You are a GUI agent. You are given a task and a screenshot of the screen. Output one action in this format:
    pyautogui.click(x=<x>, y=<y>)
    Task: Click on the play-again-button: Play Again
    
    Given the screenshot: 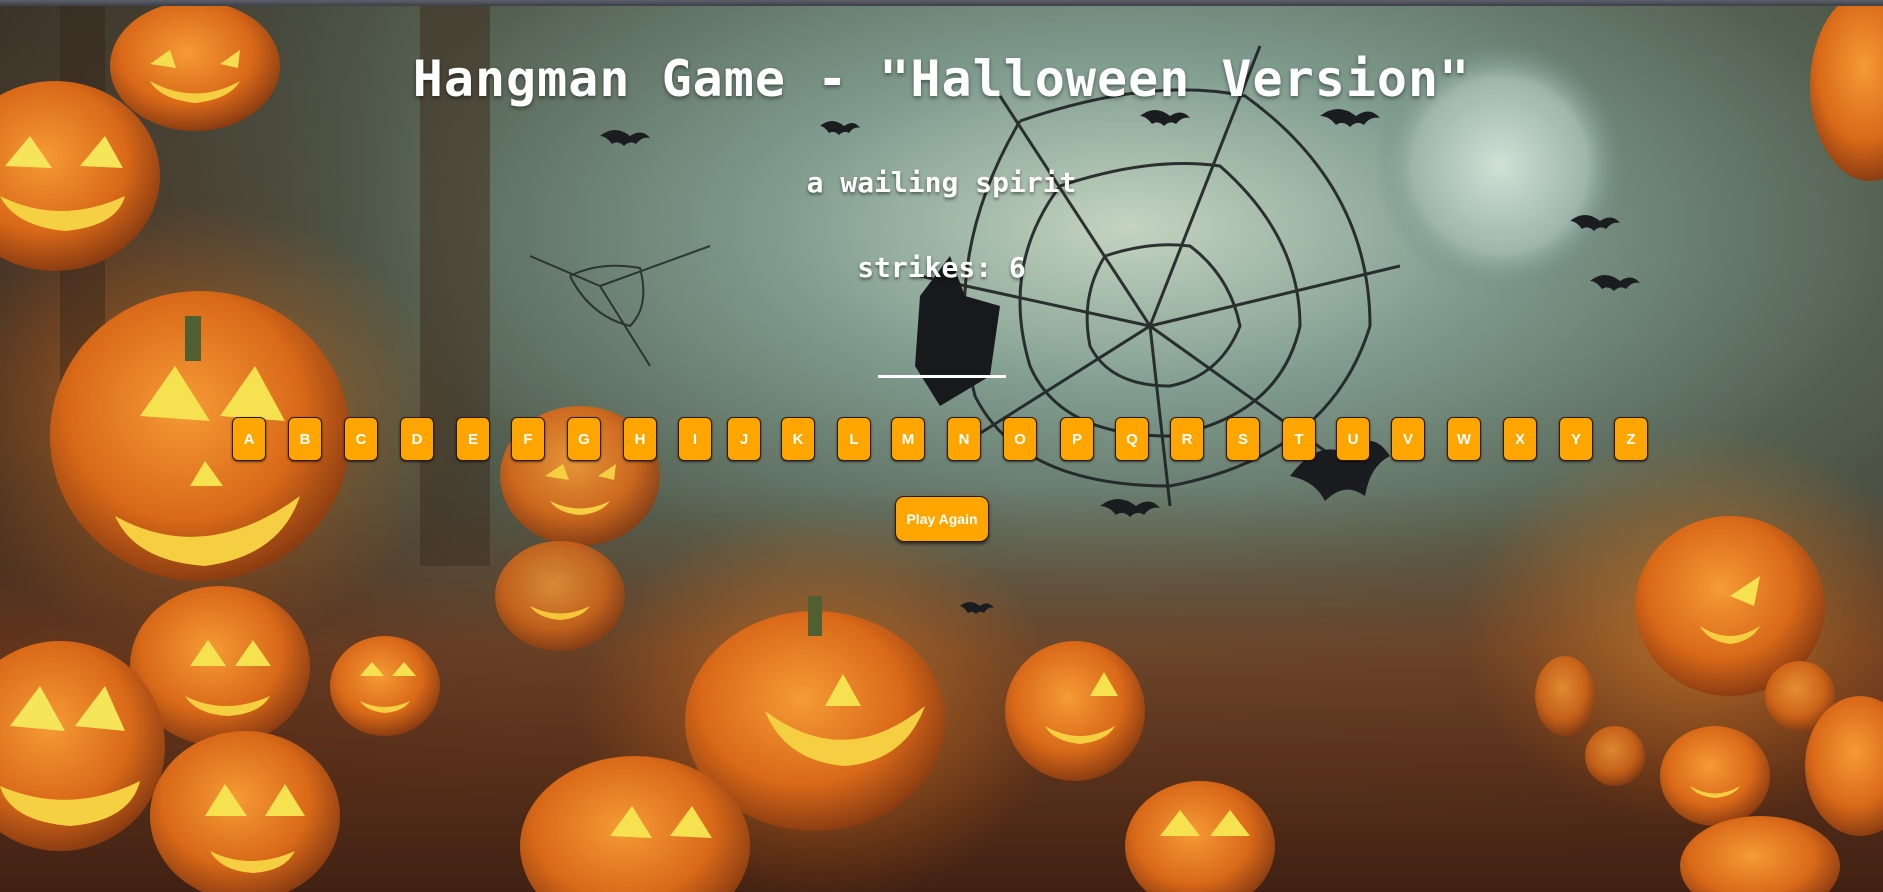 What is the action you would take?
    pyautogui.click(x=942, y=519)
    